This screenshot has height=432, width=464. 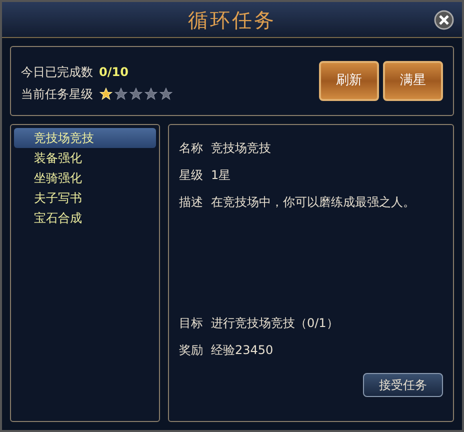 What do you see at coordinates (191, 202) in the screenshot?
I see `field-label: 描述` at bounding box center [191, 202].